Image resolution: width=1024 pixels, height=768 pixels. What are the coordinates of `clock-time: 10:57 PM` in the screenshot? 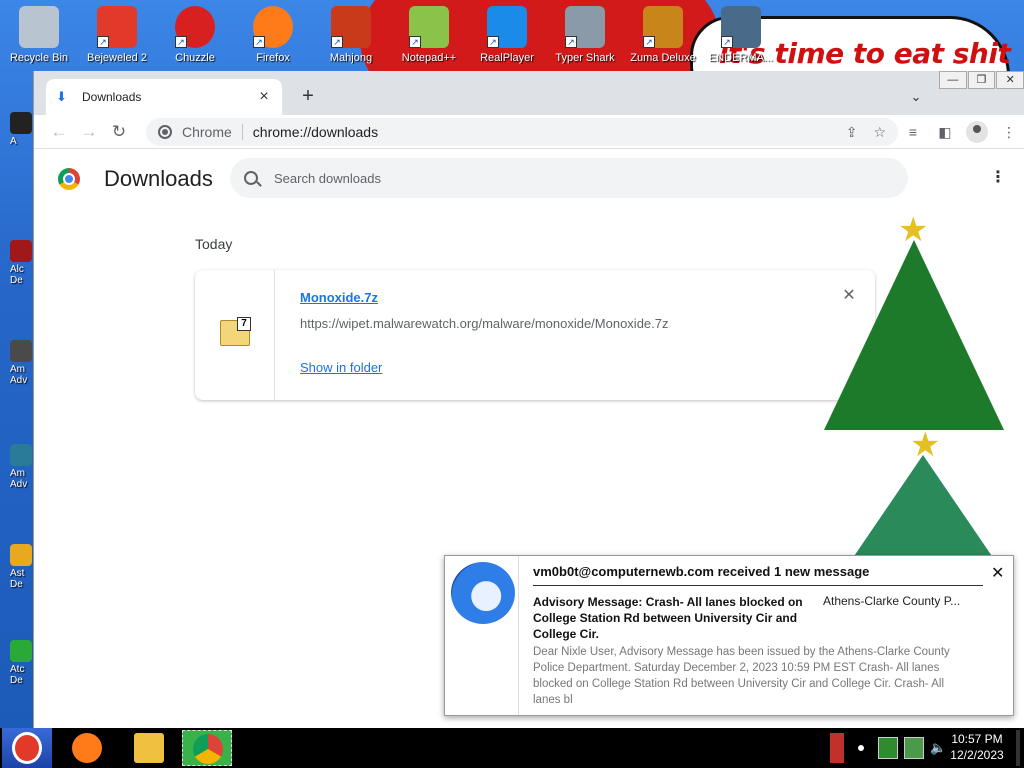 It's located at (977, 739).